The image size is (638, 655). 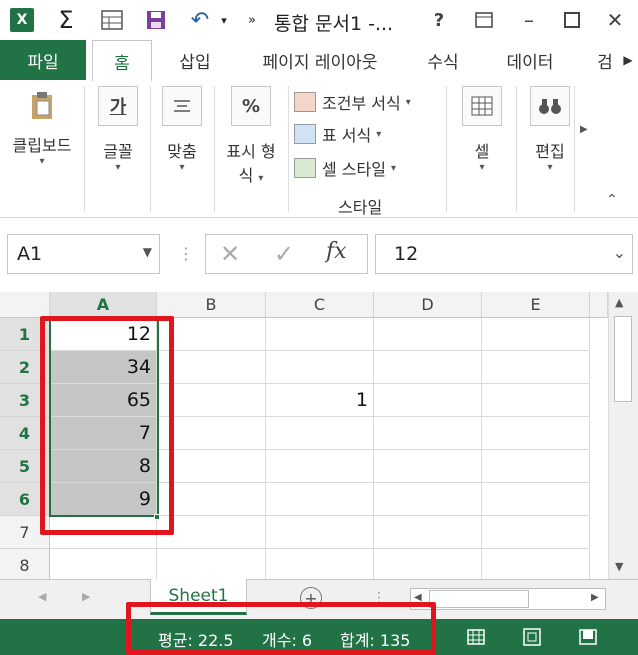 What do you see at coordinates (320, 499) in the screenshot?
I see `cell-c6` at bounding box center [320, 499].